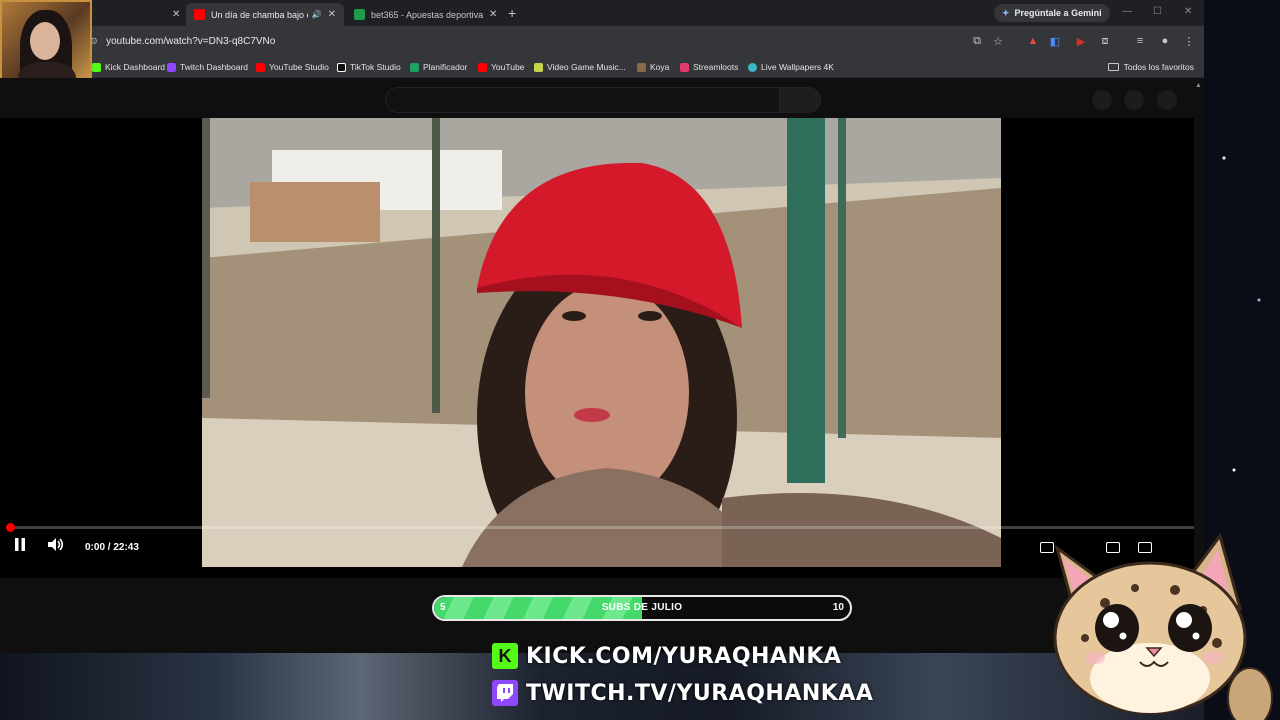 The height and width of the screenshot is (720, 1280). What do you see at coordinates (1140, 41) in the screenshot?
I see `media-control-icon: ≡` at bounding box center [1140, 41].